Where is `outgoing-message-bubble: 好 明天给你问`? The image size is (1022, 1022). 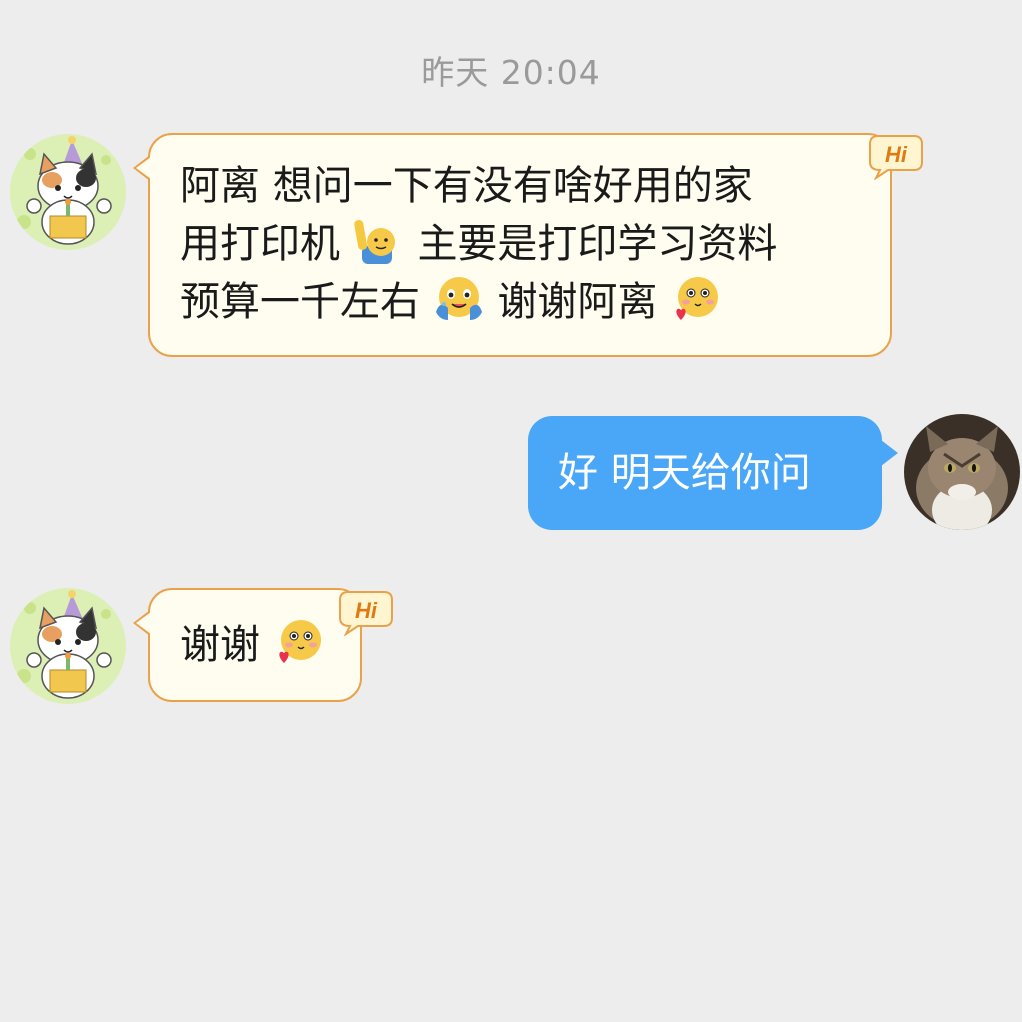 outgoing-message-bubble: 好 明天给你问 is located at coordinates (713, 473).